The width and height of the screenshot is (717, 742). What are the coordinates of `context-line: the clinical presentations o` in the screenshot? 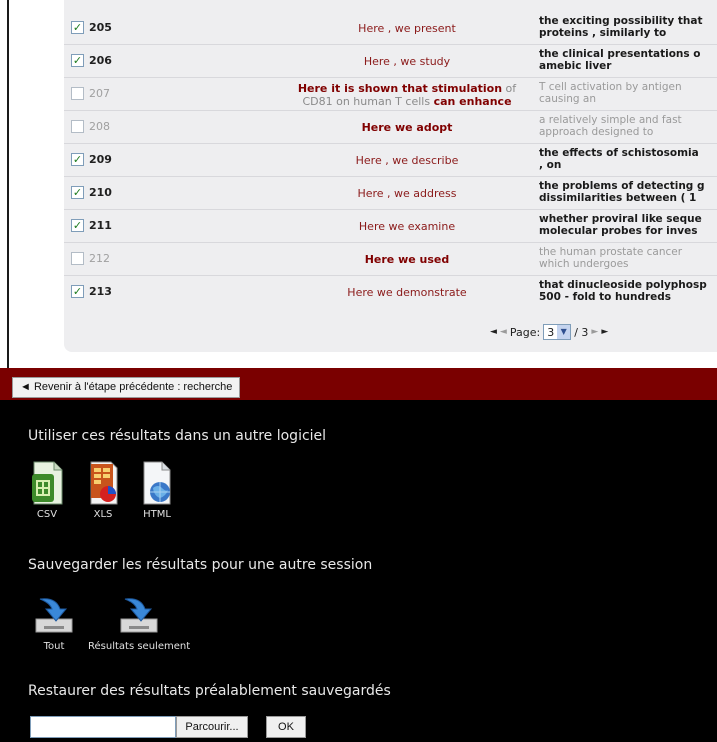 It's located at (620, 54).